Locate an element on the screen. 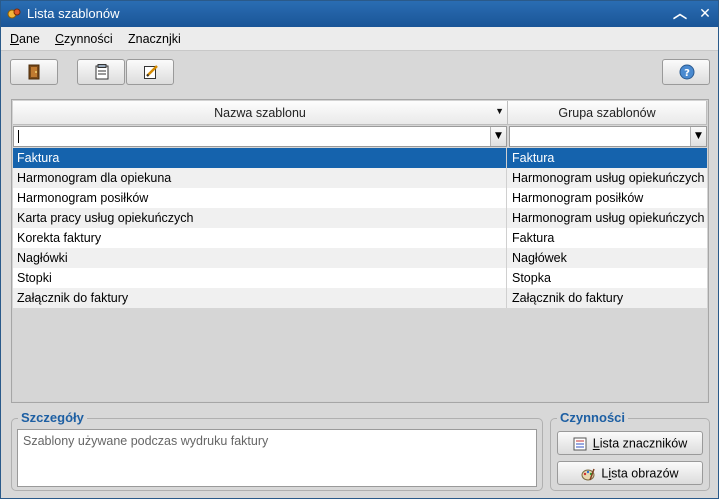  exit-button is located at coordinates (34, 72).